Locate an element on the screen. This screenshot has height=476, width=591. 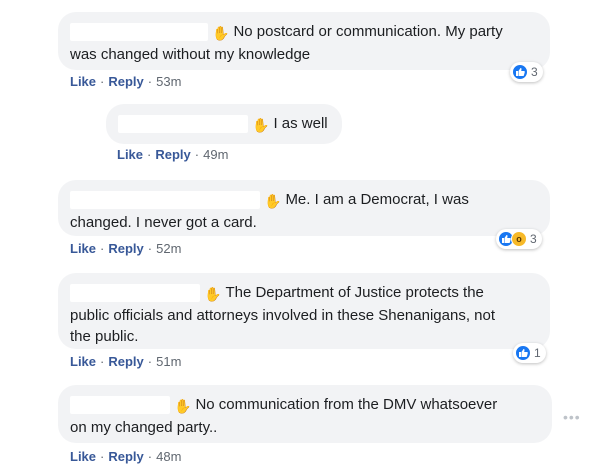
reaction-count: 1 is located at coordinates (537, 353).